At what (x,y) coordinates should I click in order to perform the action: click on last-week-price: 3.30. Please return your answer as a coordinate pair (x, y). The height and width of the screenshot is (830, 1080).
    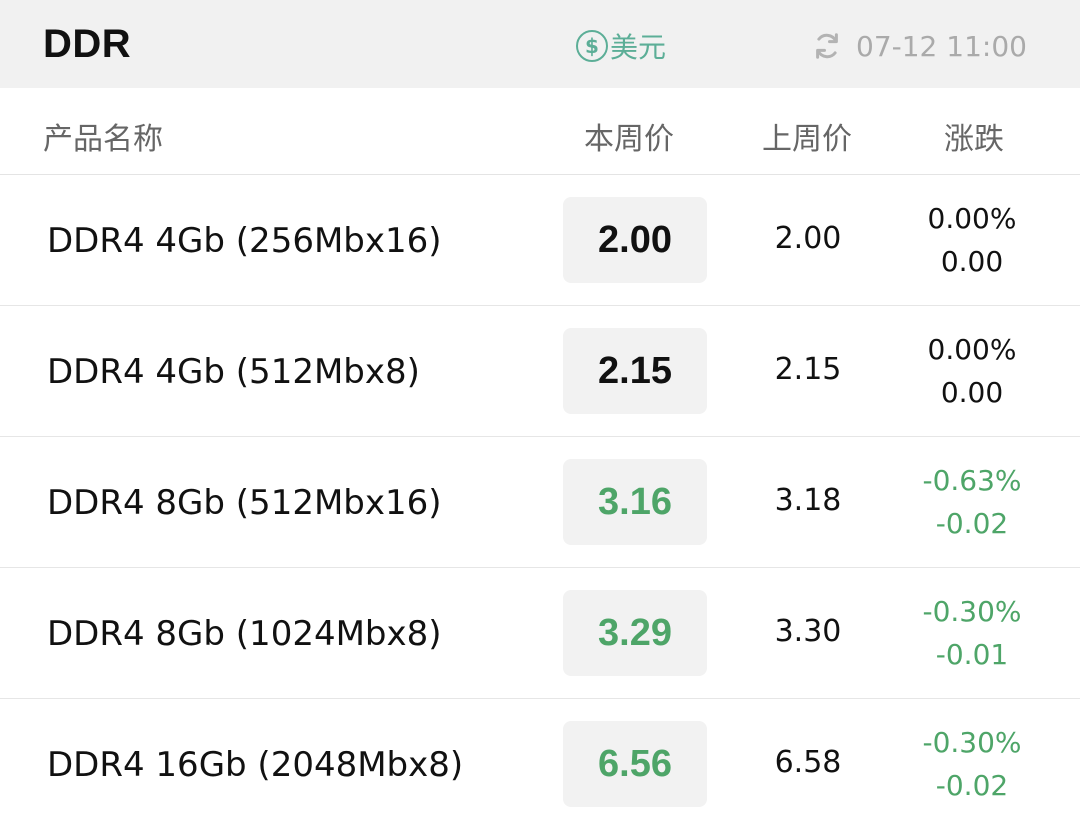
    Looking at the image, I should click on (808, 631).